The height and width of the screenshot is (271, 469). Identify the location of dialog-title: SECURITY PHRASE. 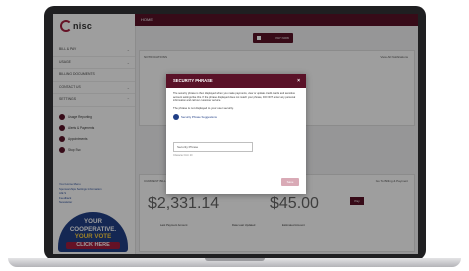
(193, 80).